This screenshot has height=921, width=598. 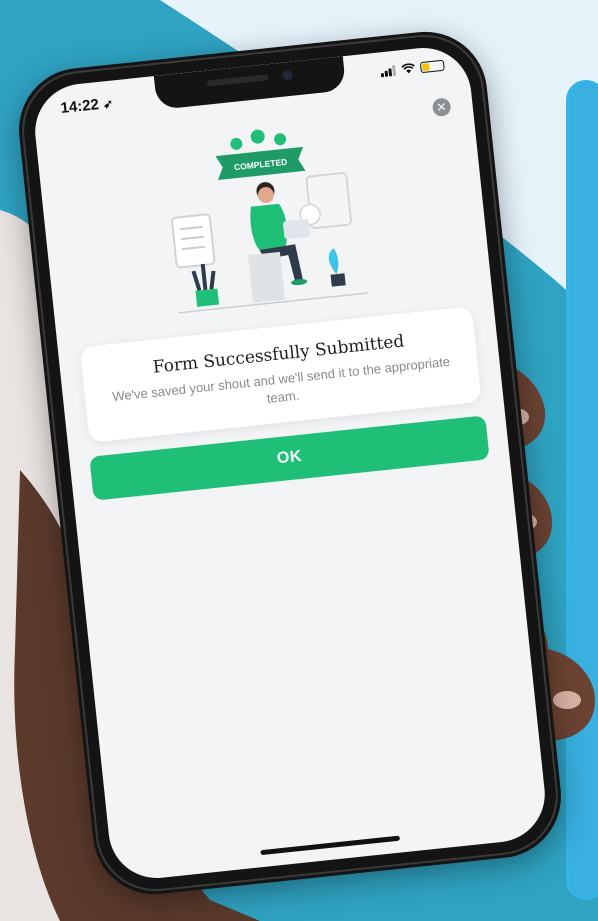 I want to click on battery-icon, so click(x=432, y=66).